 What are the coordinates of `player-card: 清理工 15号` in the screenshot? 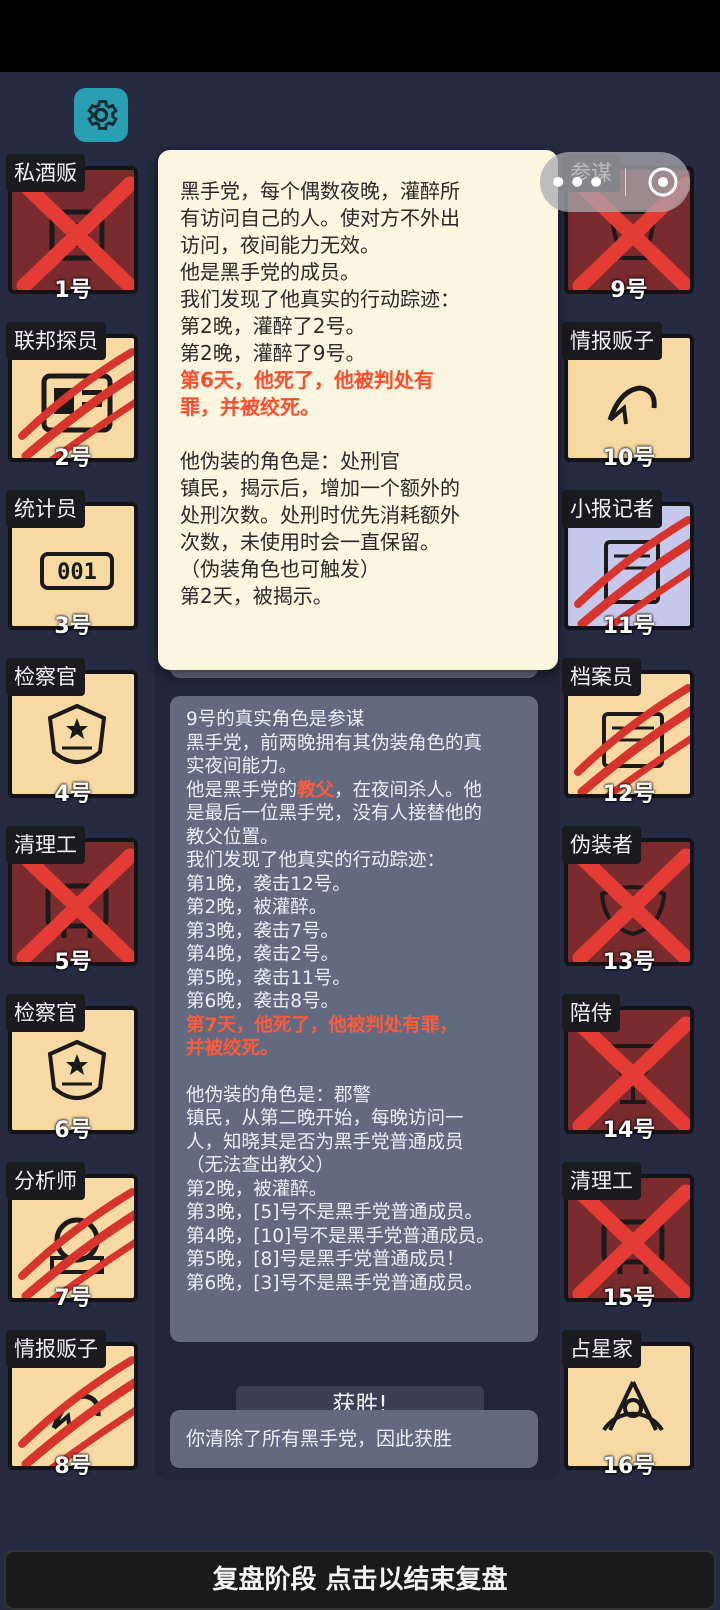 It's located at (628, 1236).